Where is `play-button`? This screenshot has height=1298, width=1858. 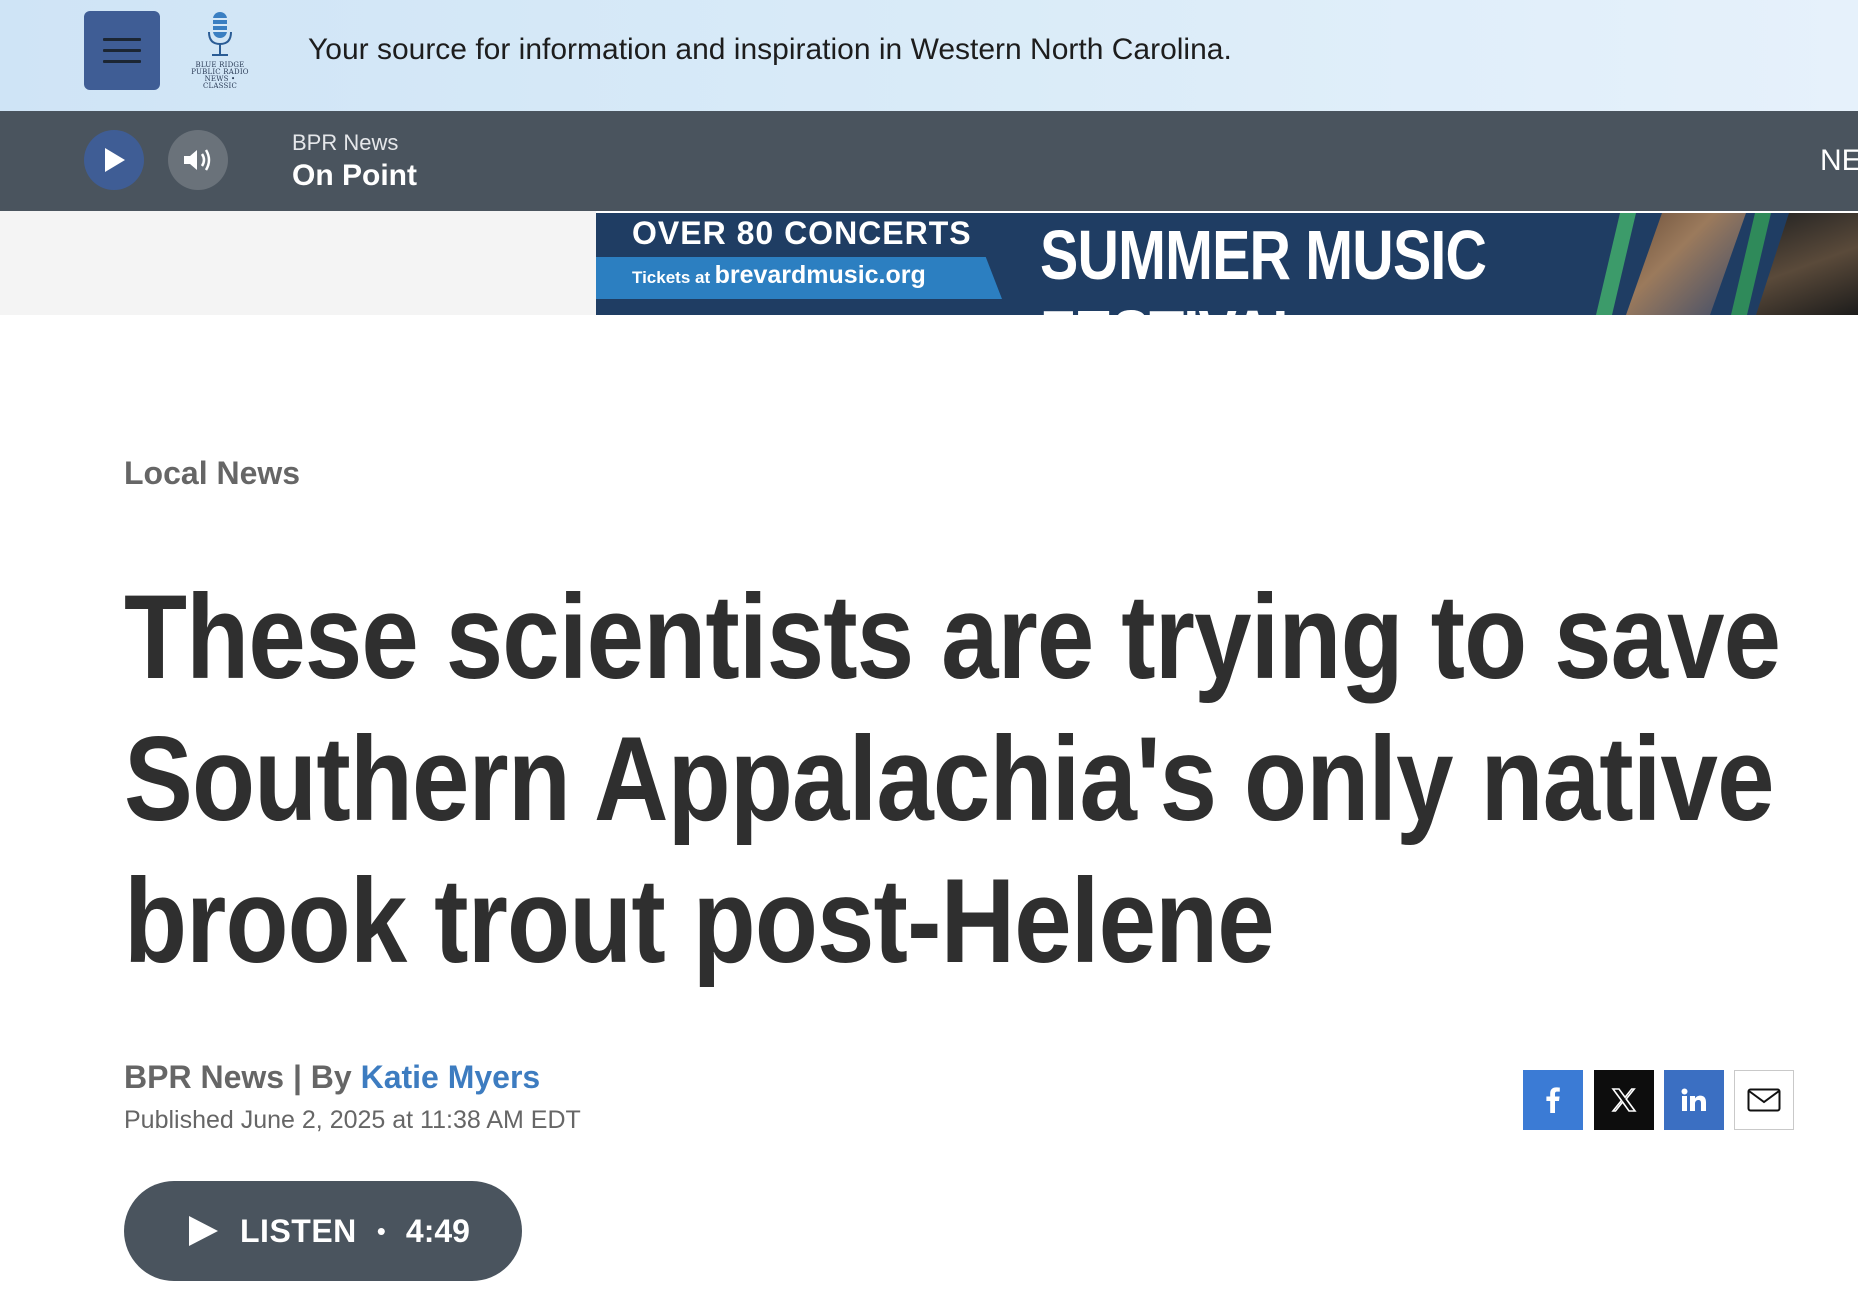
play-button is located at coordinates (114, 160).